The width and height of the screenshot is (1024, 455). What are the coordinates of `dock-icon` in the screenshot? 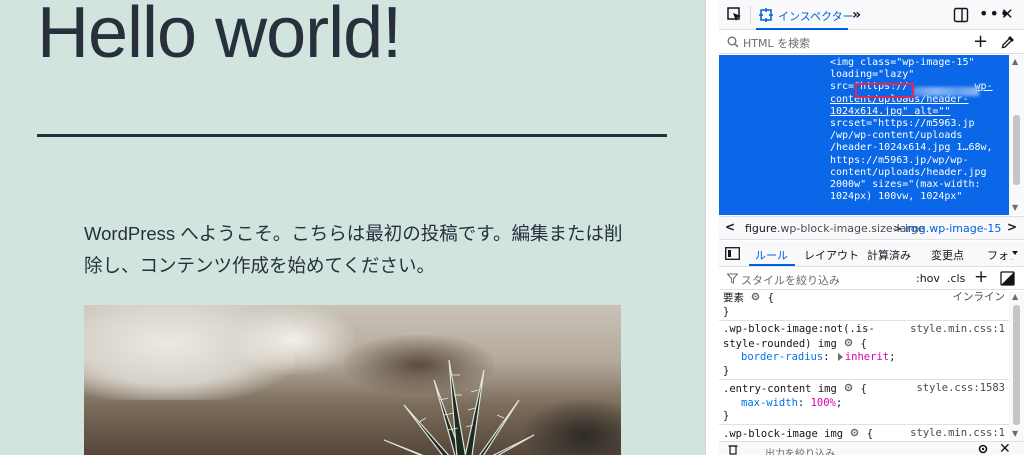 It's located at (961, 15).